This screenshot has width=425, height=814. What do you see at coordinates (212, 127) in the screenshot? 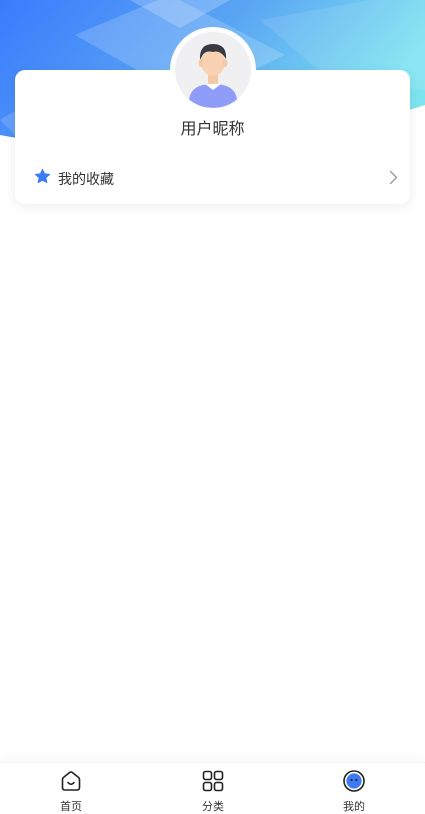
I see `user-nickname: 用户昵称` at bounding box center [212, 127].